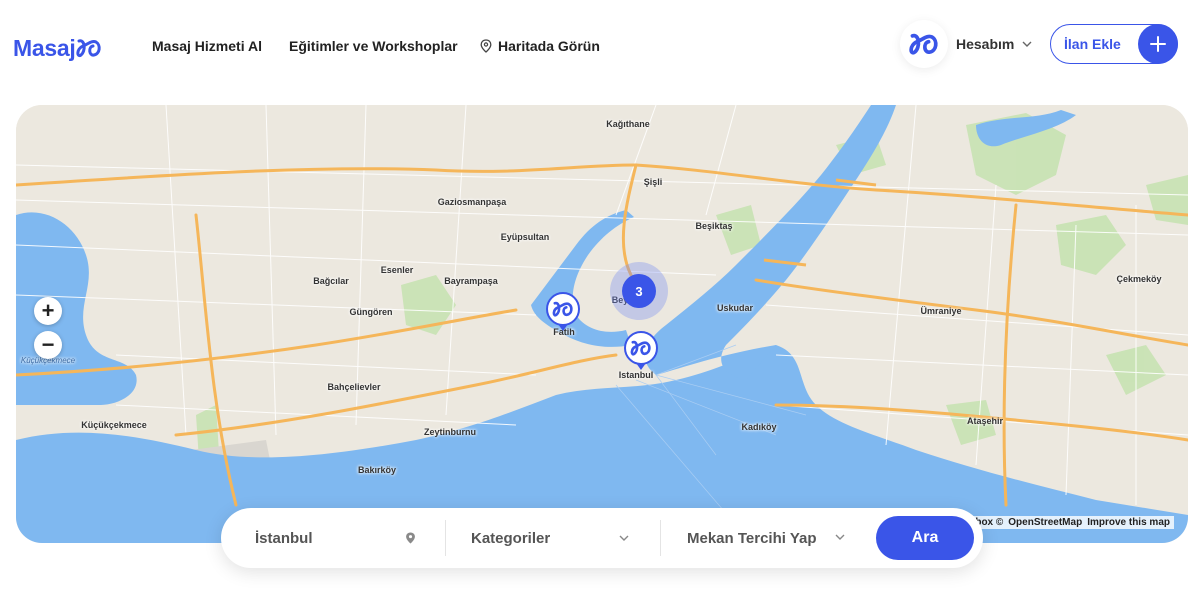 This screenshot has width=1200, height=600. What do you see at coordinates (472, 202) in the screenshot?
I see `place-label: Gaziosmanpaşa` at bounding box center [472, 202].